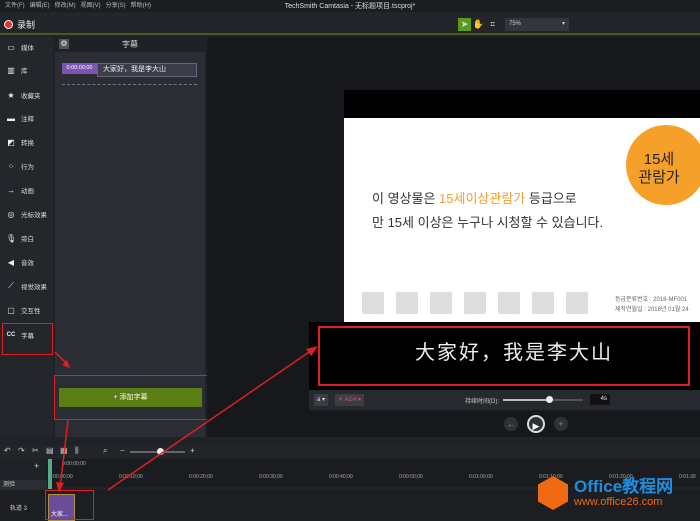  Describe the element at coordinates (186, 419) in the screenshot. I see `annotation-arrows` at that location.